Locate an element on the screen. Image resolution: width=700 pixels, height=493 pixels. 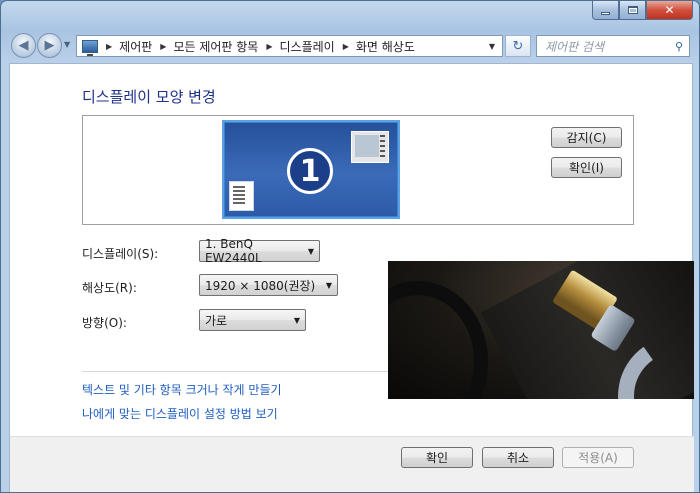
resolution-label: 해상도(R): is located at coordinates (109, 288).